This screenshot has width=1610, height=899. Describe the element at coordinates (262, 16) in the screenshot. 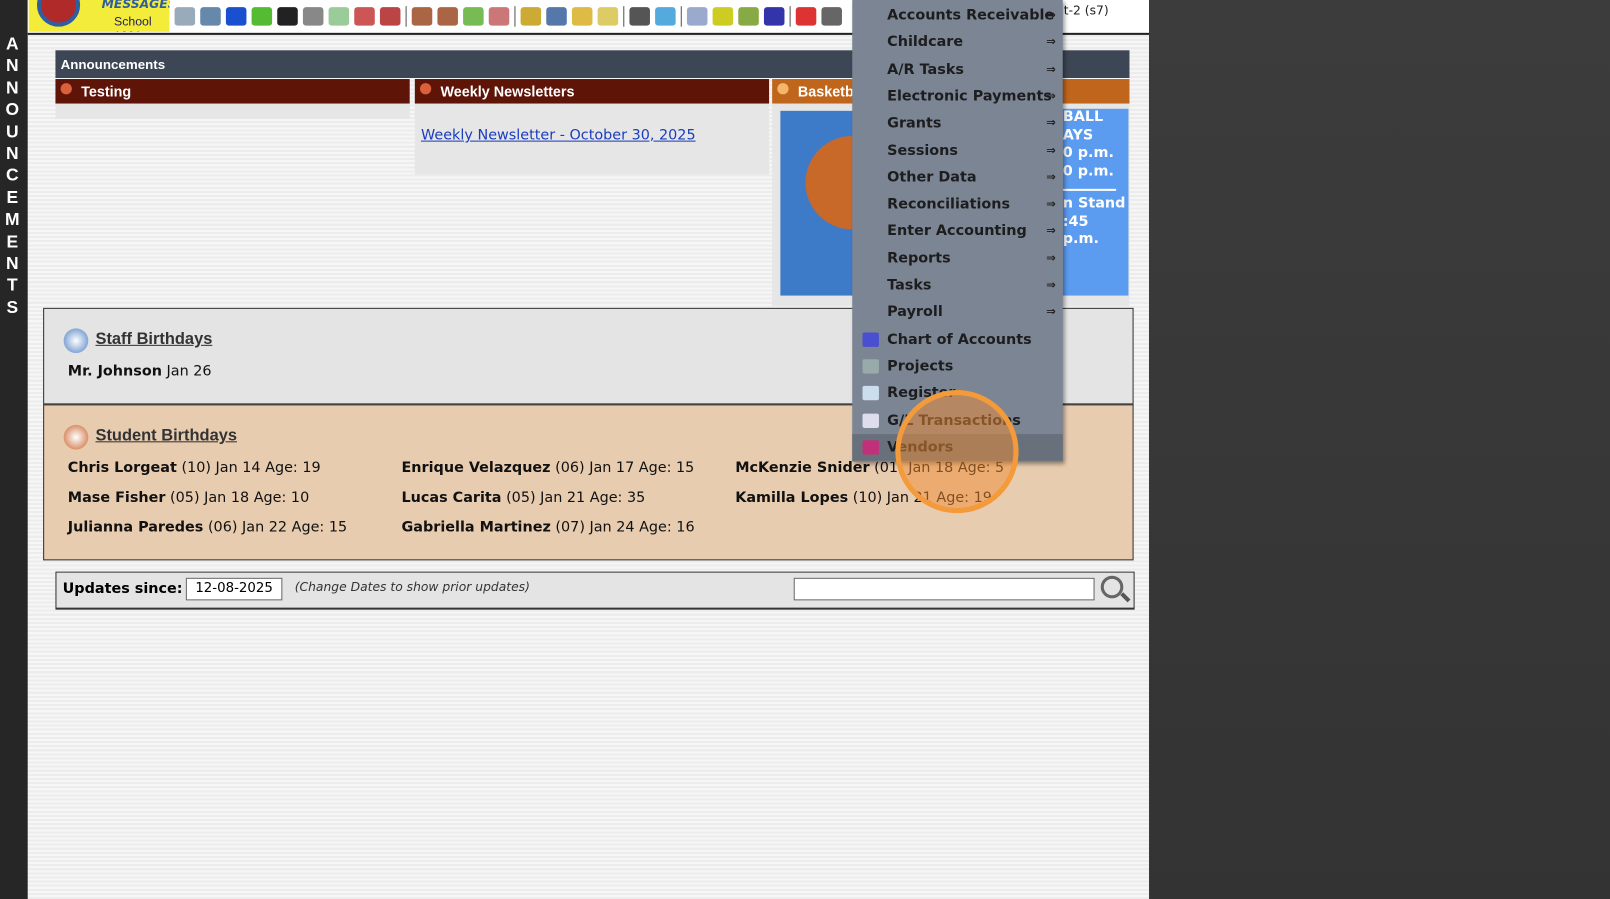

I see `chat-icon` at that location.